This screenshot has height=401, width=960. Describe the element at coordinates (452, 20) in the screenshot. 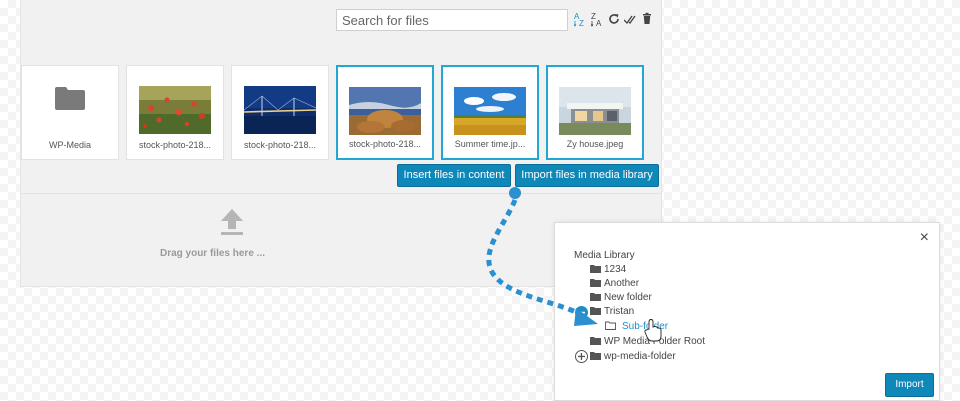

I see `search-input` at that location.